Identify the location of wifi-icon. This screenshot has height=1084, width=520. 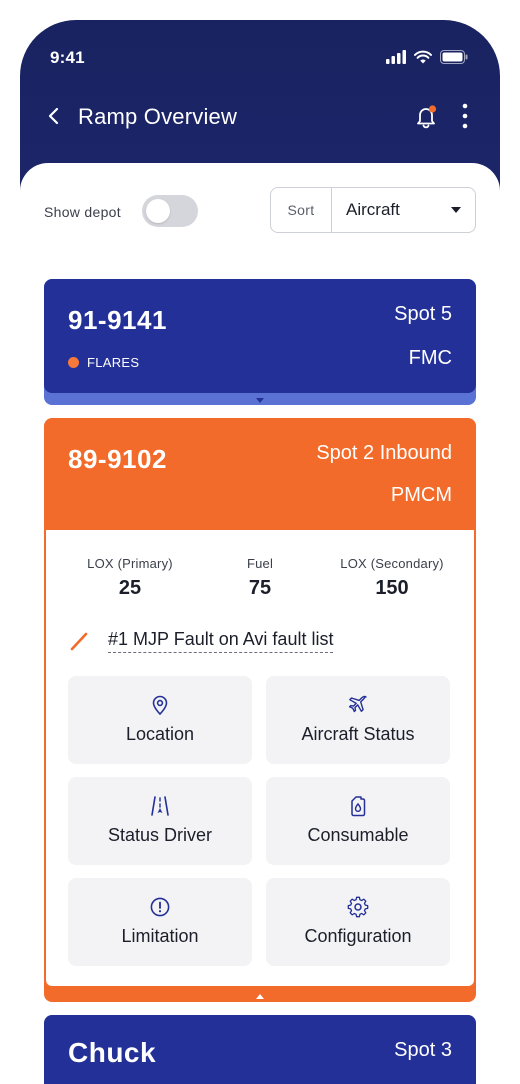
(423, 57).